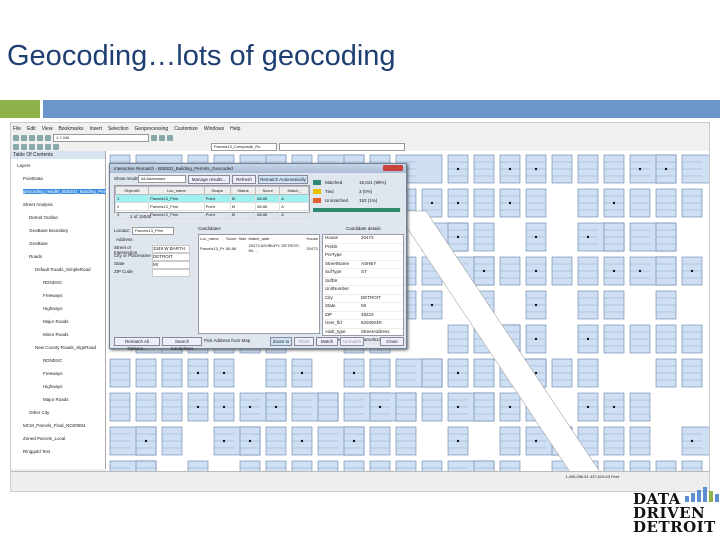 The width and height of the screenshot is (720, 540). Describe the element at coordinates (17, 129) in the screenshot. I see `menu-item-file: File` at that location.